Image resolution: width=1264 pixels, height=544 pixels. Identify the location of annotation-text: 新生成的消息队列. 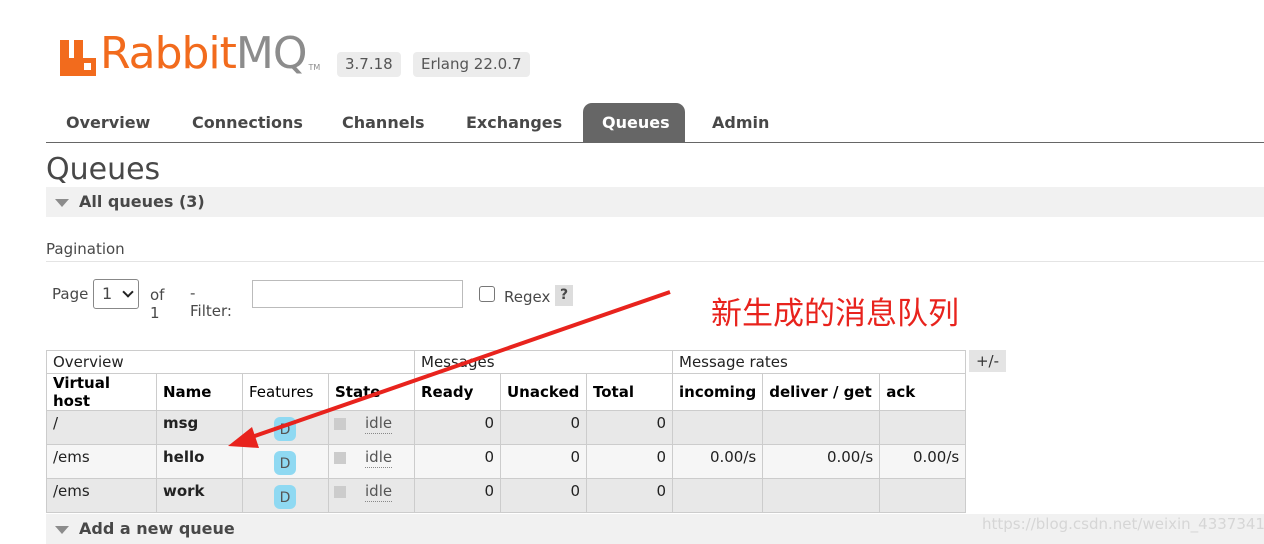
(835, 314).